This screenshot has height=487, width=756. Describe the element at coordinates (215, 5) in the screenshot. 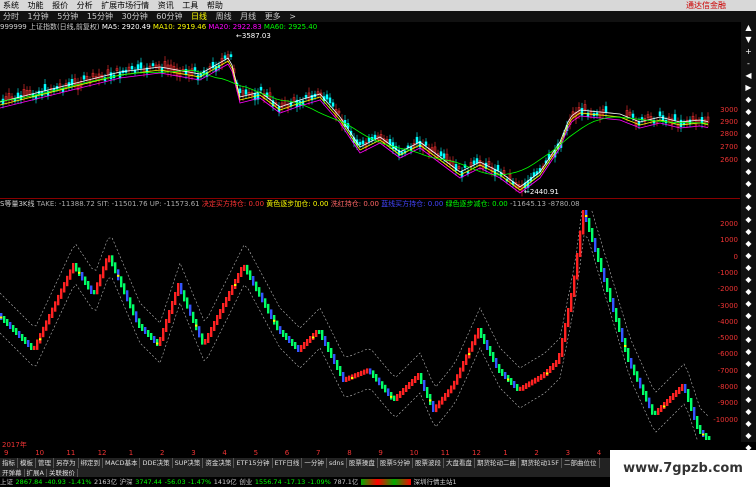

I see `menu-help: 帮助` at that location.